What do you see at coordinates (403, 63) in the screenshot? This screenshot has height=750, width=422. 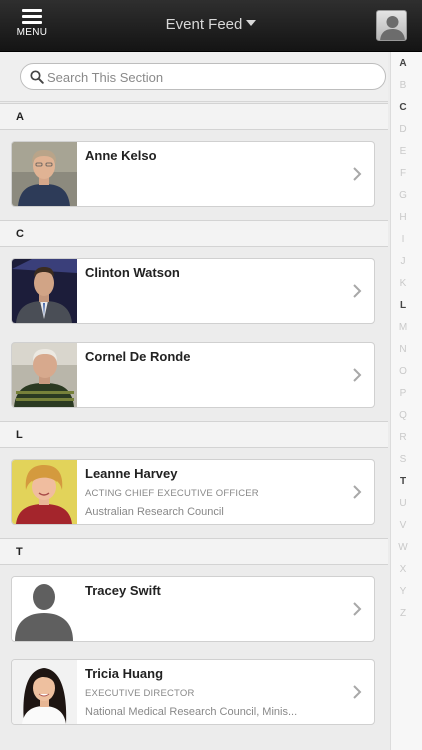 I see `alpha-index-letter-a: A` at bounding box center [403, 63].